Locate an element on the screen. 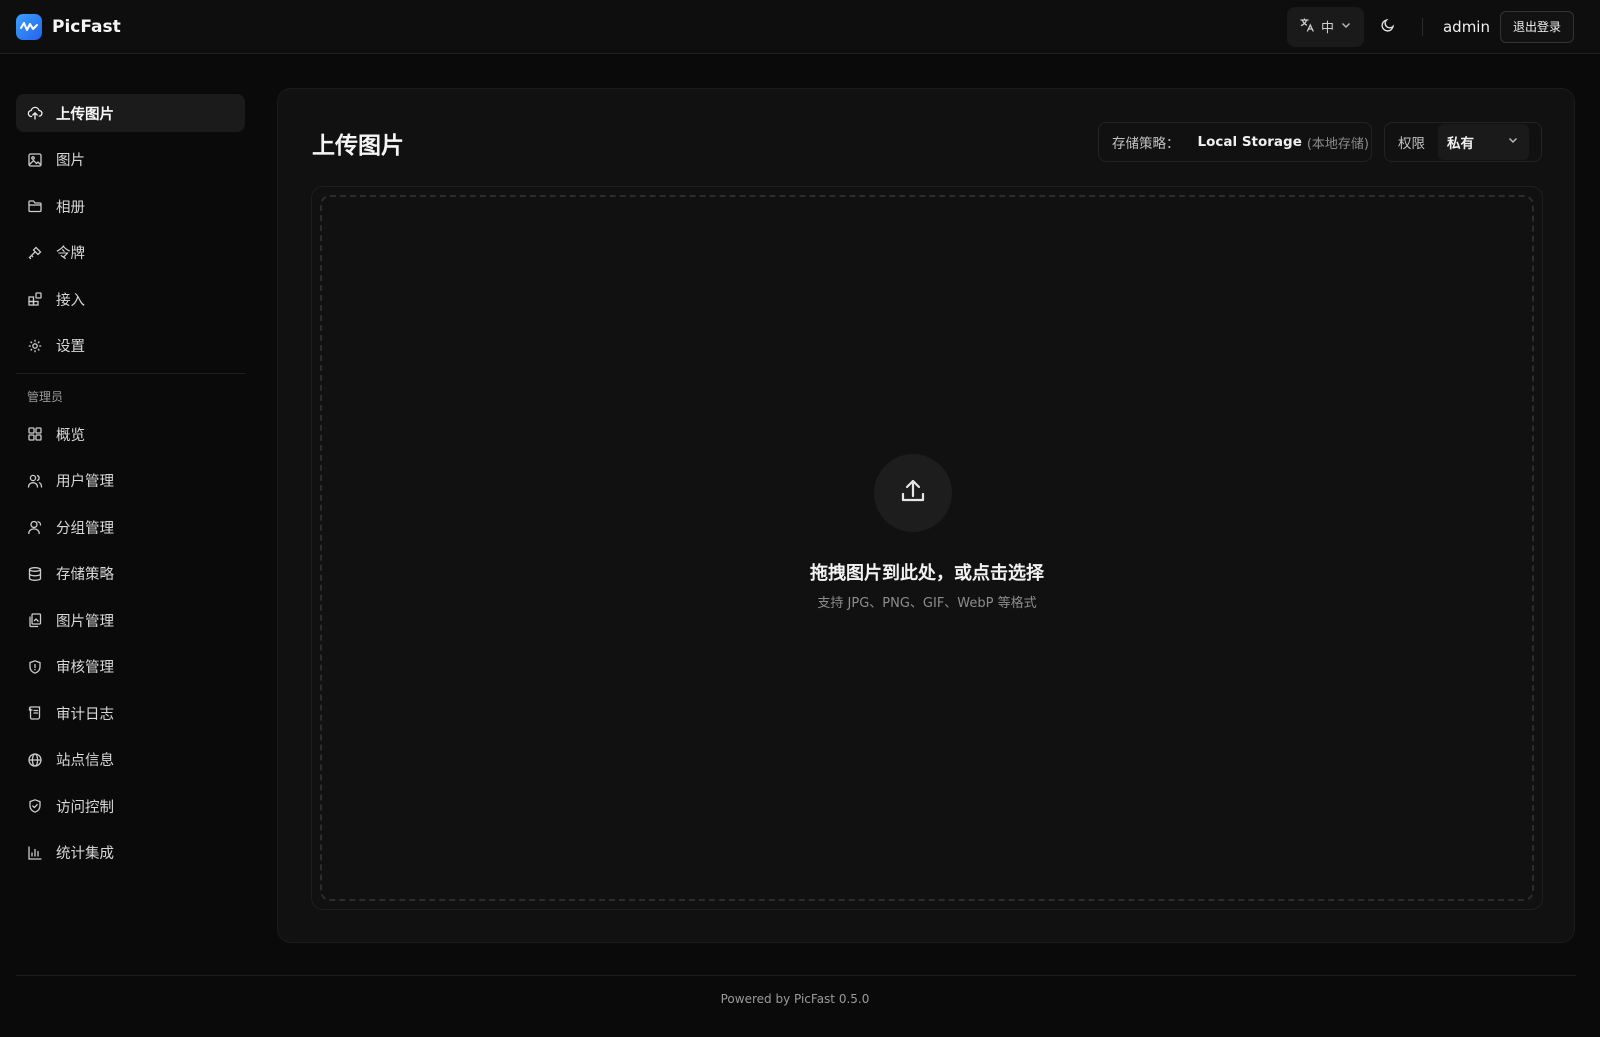 The width and height of the screenshot is (1600, 1037). storage-policy-value: Local Storage is located at coordinates (1249, 142).